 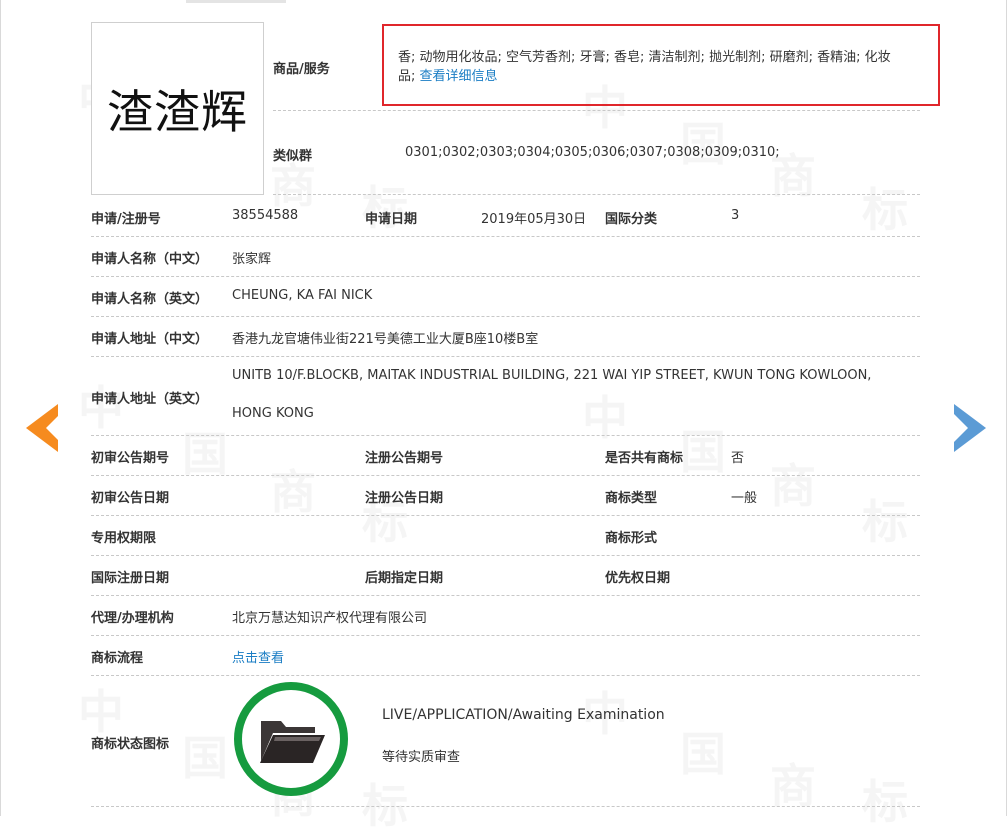 What do you see at coordinates (130, 578) in the screenshot?
I see `intl-reg-date-label: 国际注册日期` at bounding box center [130, 578].